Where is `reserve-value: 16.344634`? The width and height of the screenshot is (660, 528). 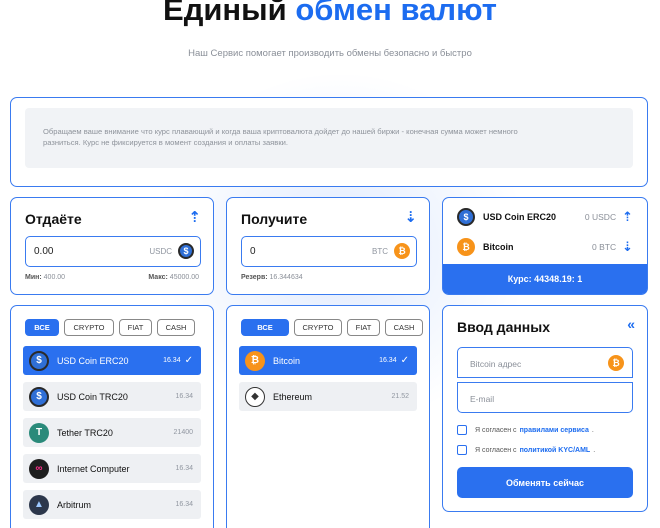
reserve-value: 16.344634 is located at coordinates (286, 277).